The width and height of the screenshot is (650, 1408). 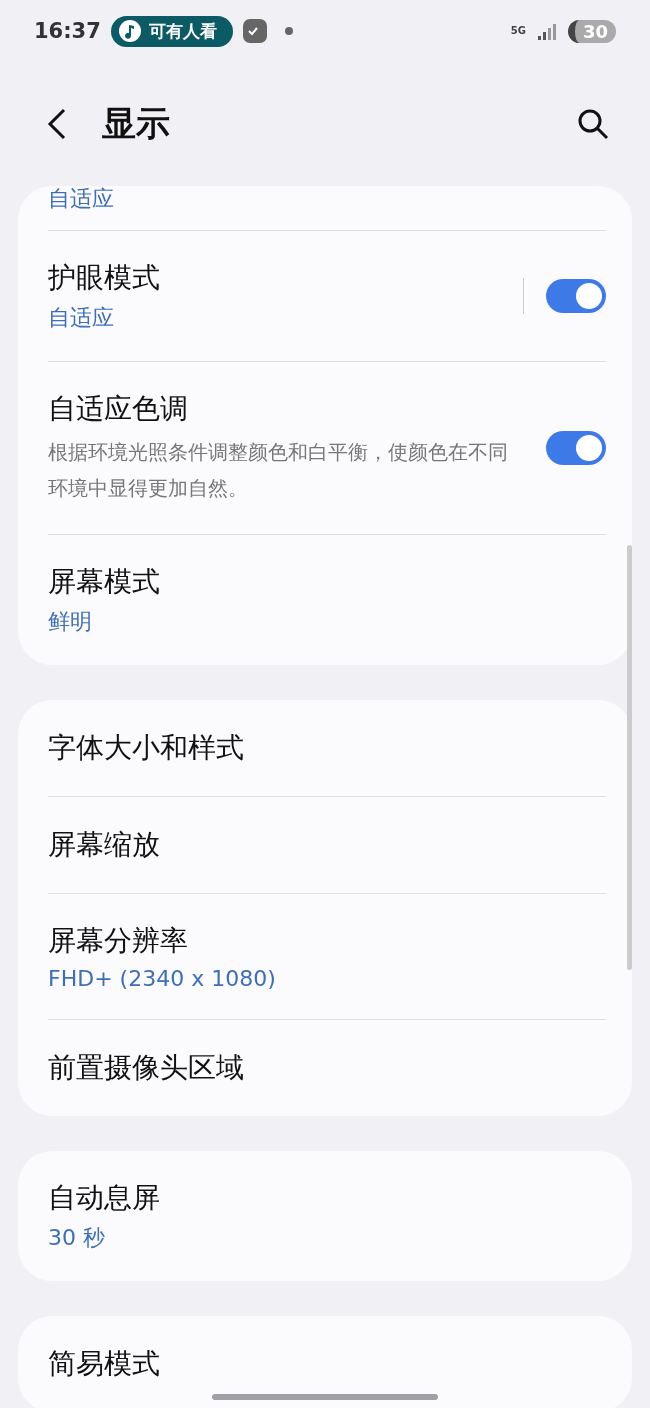 I want to click on status-time: 16:37, so click(x=67, y=31).